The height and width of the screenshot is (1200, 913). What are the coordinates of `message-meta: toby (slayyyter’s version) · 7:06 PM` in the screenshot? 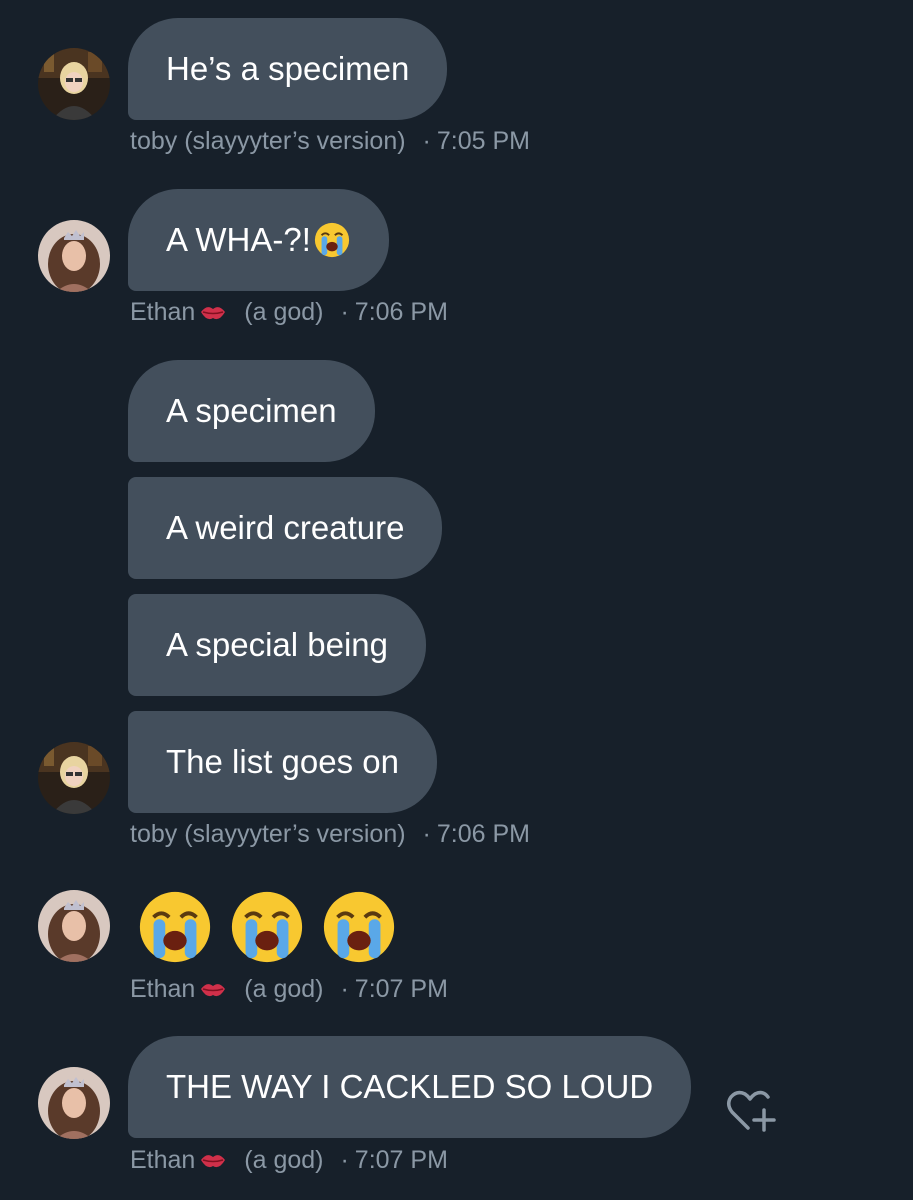 It's located at (330, 834).